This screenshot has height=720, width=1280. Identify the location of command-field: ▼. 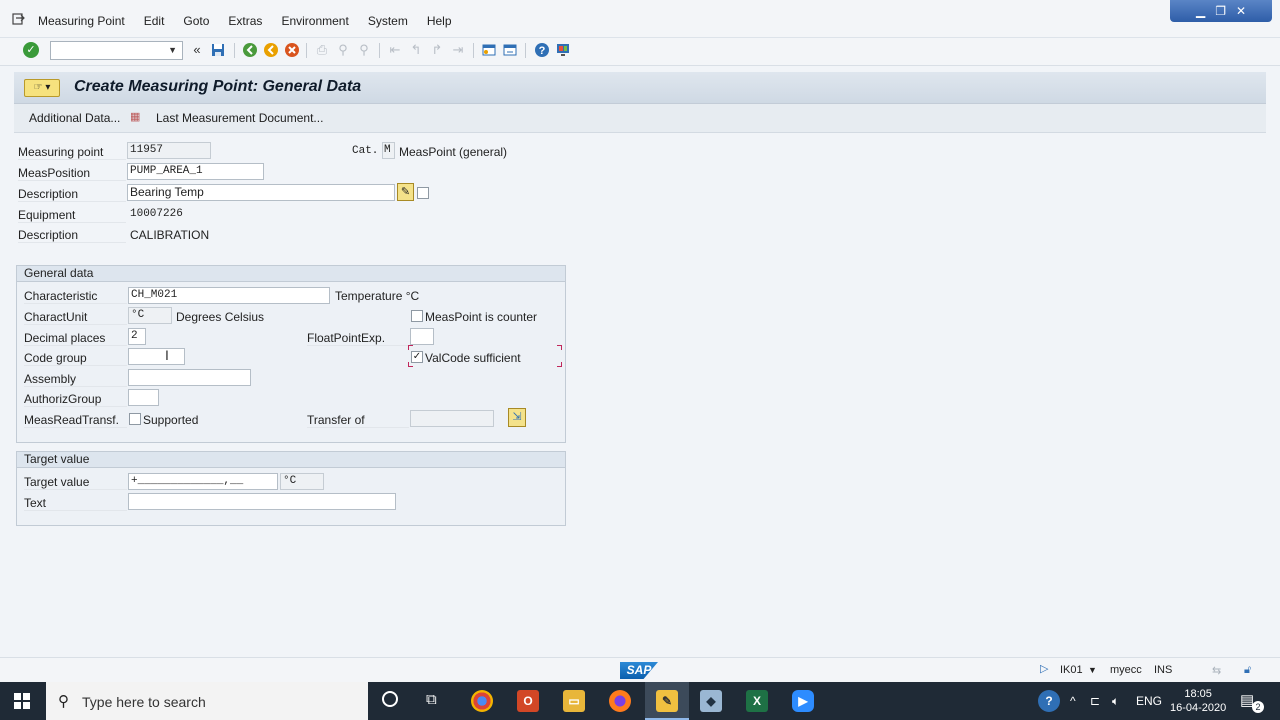
(116, 50).